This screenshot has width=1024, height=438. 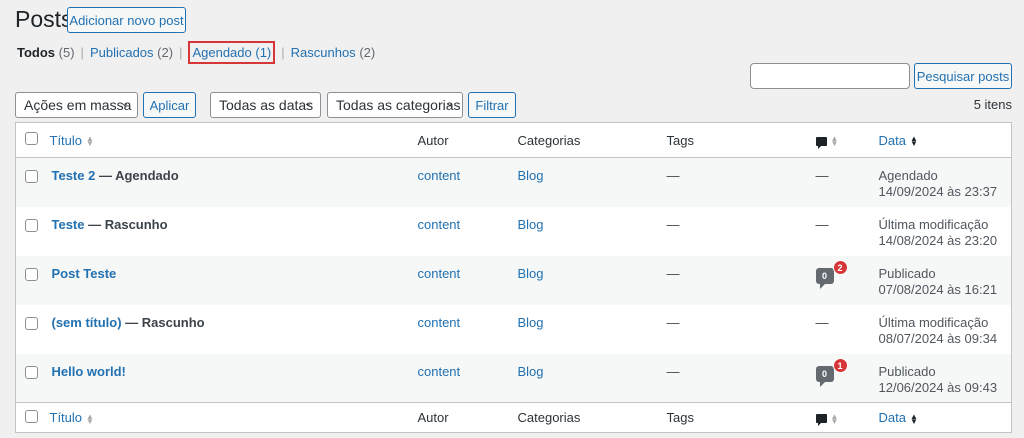 I want to click on add-new-post-button: Adicionar novo post, so click(x=126, y=20).